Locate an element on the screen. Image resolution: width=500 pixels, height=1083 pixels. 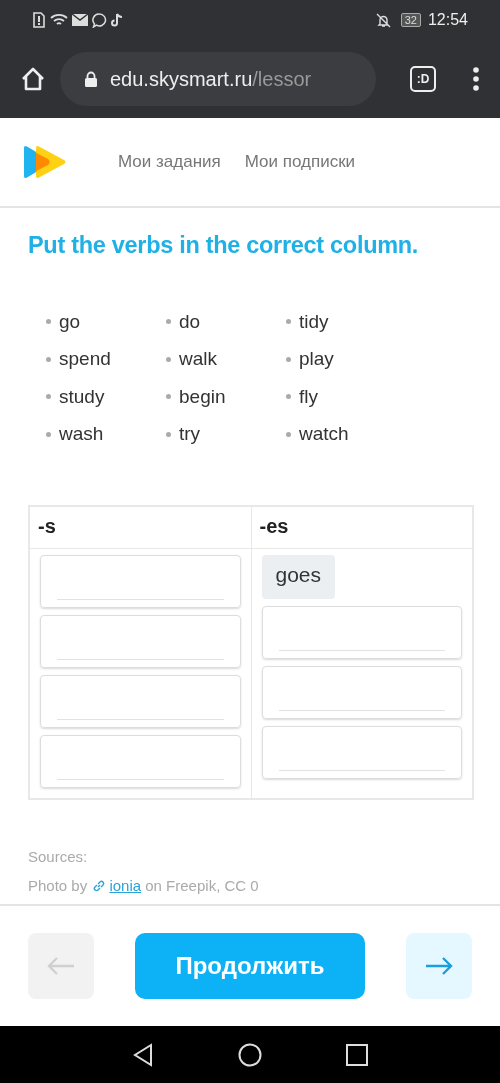
menu-icon is located at coordinates (476, 79).